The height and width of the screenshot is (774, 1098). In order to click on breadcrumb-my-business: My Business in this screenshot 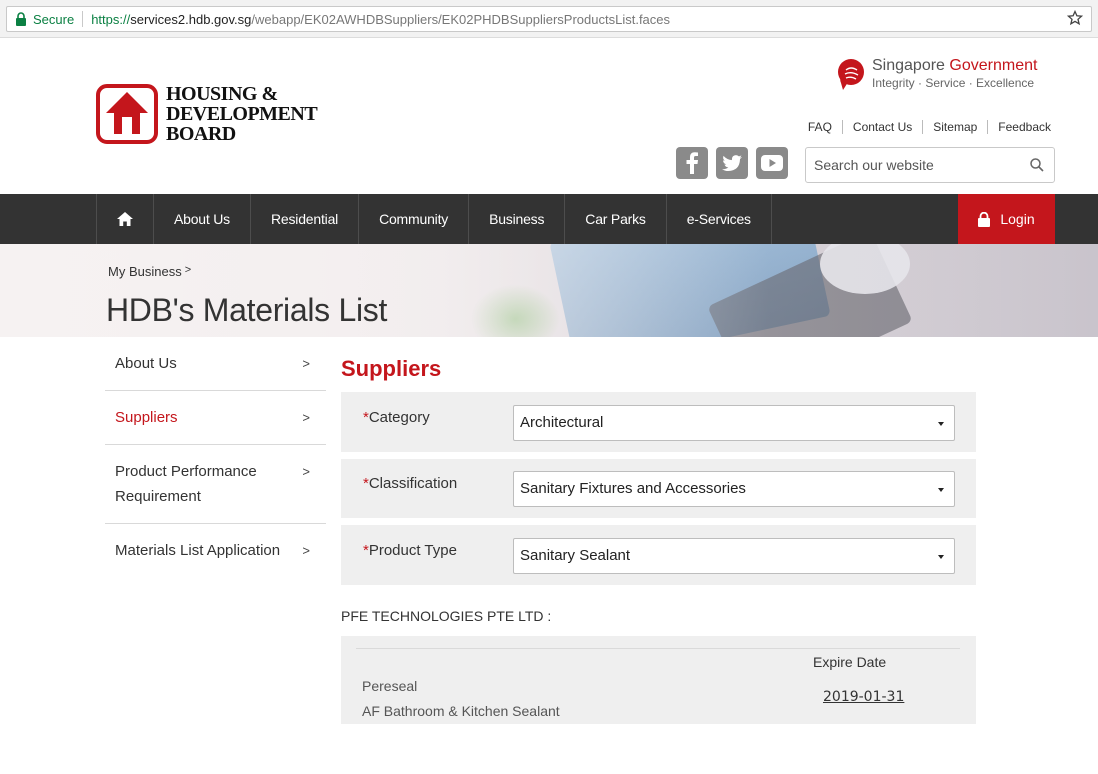, I will do `click(145, 271)`.